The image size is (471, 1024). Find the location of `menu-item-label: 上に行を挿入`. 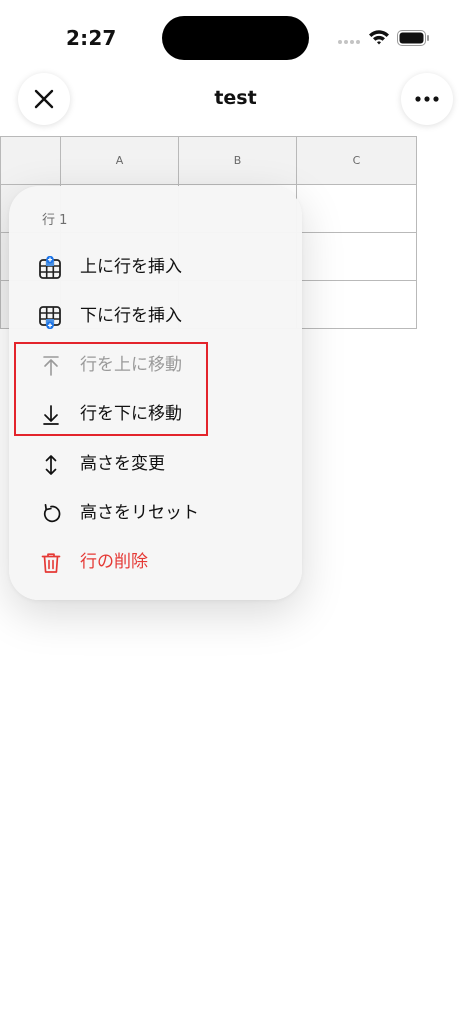

menu-item-label: 上に行を挿入 is located at coordinates (131, 267).